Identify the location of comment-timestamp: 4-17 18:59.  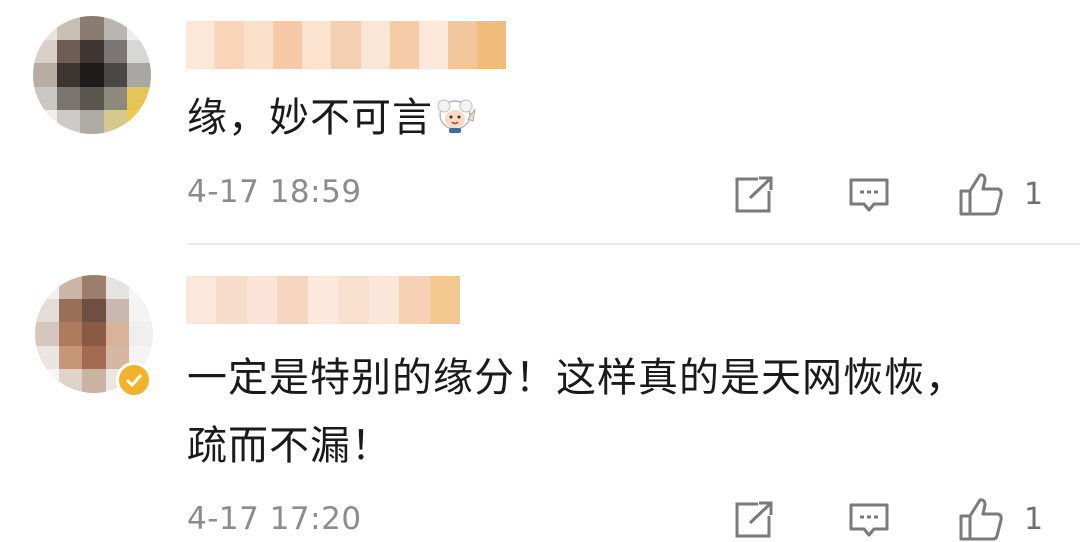
(274, 192).